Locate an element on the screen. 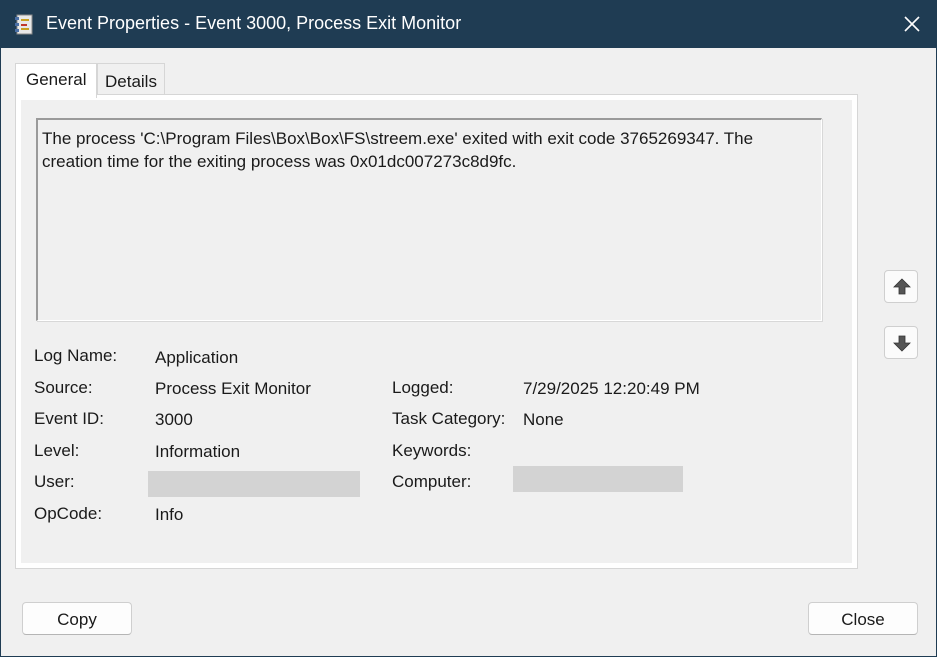 The image size is (937, 657). arrow-down-icon is located at coordinates (902, 343).